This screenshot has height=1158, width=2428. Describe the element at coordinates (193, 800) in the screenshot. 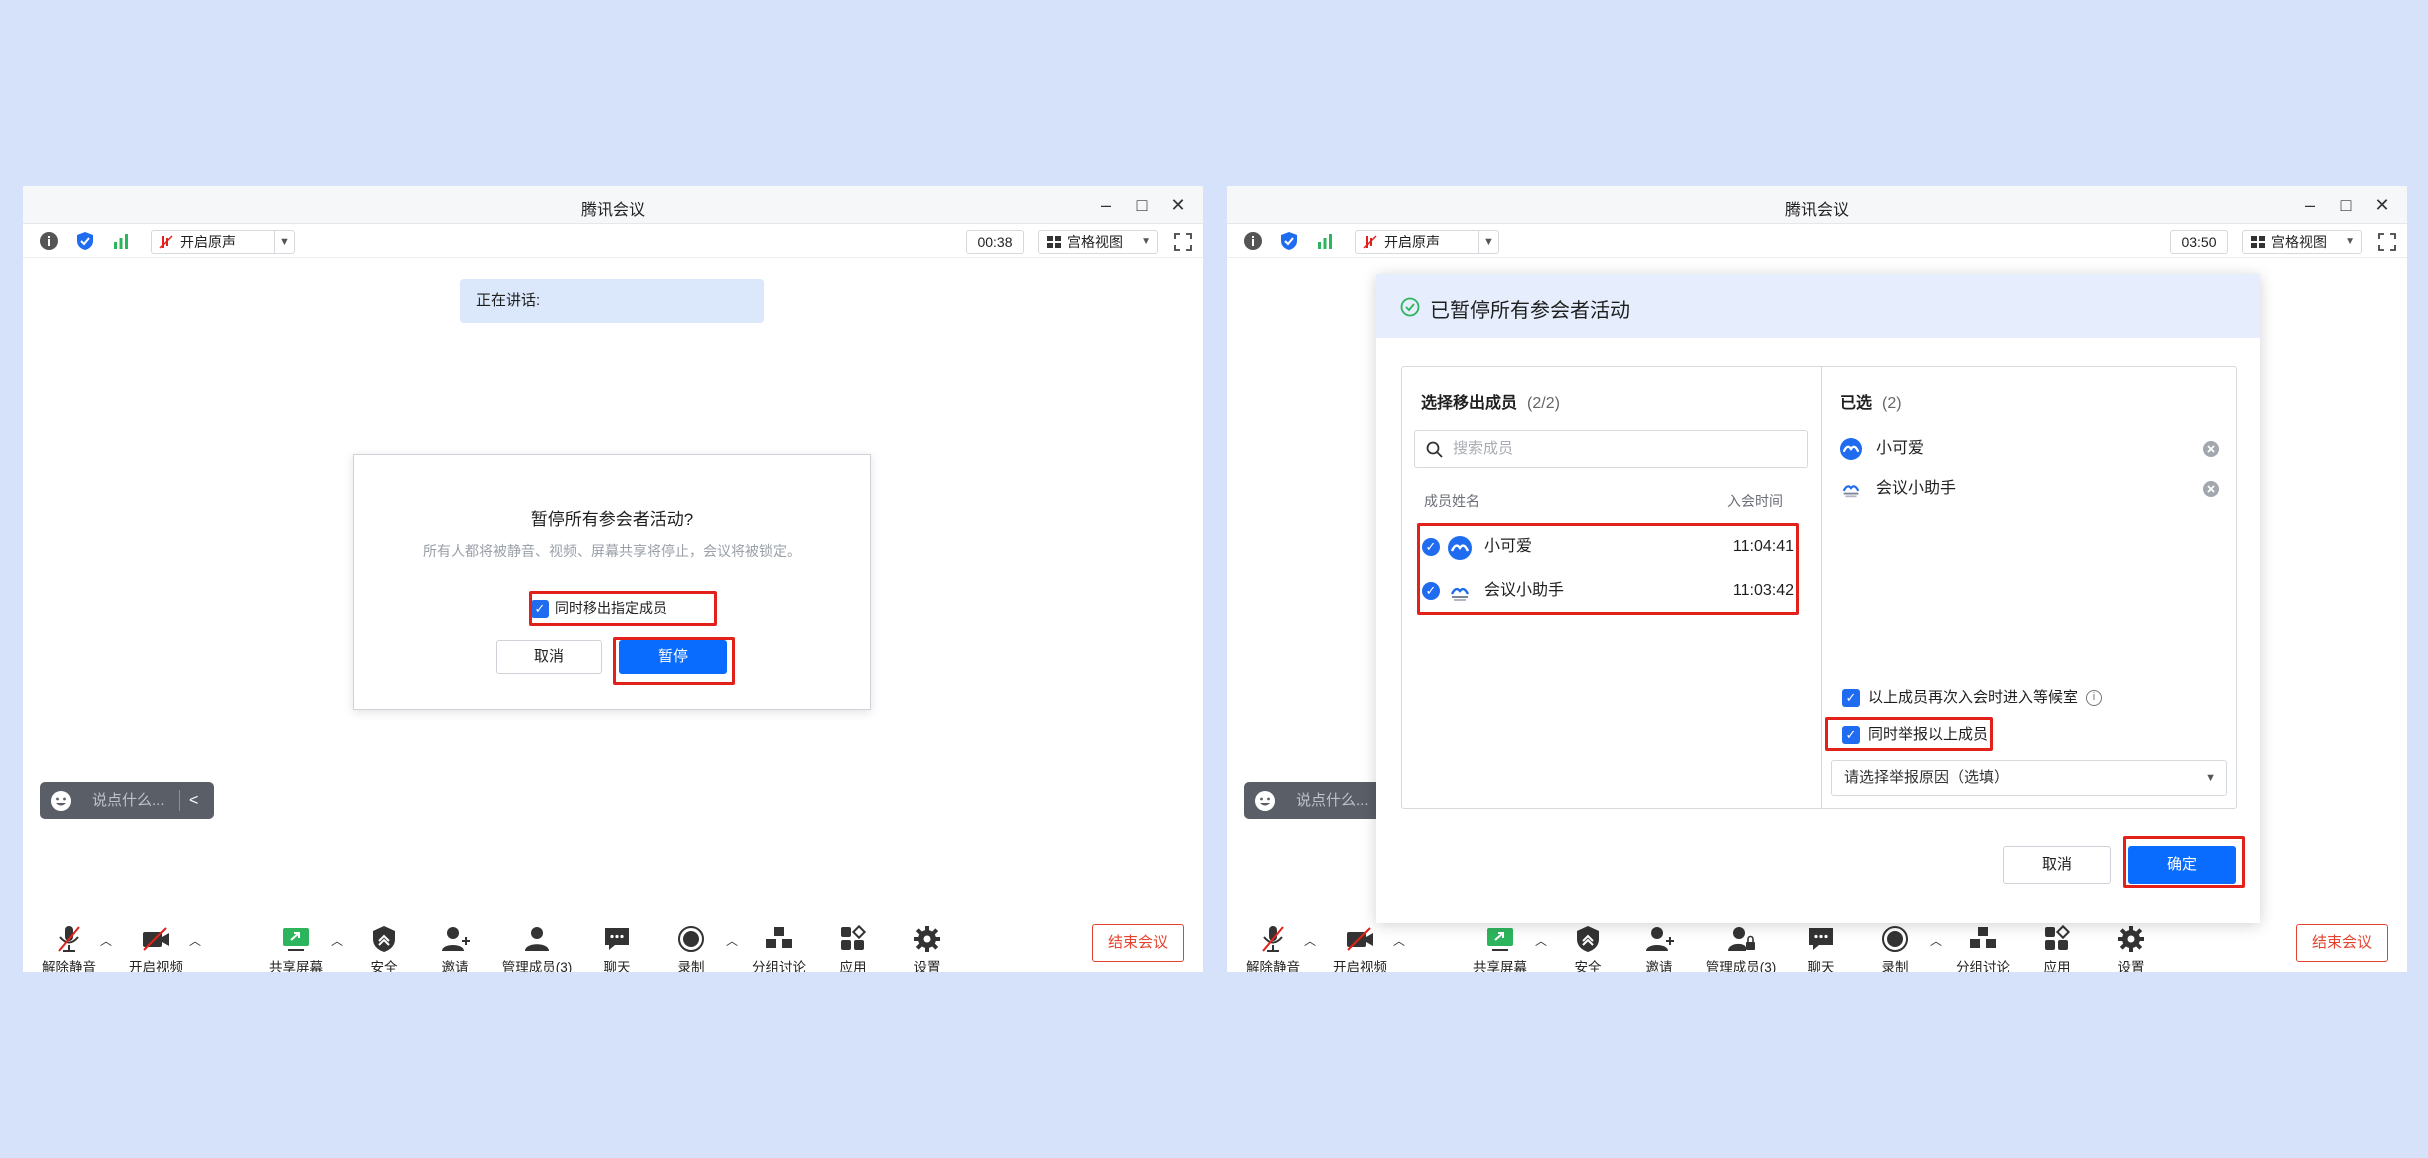

I see `collapse-arrow-icon: <` at that location.